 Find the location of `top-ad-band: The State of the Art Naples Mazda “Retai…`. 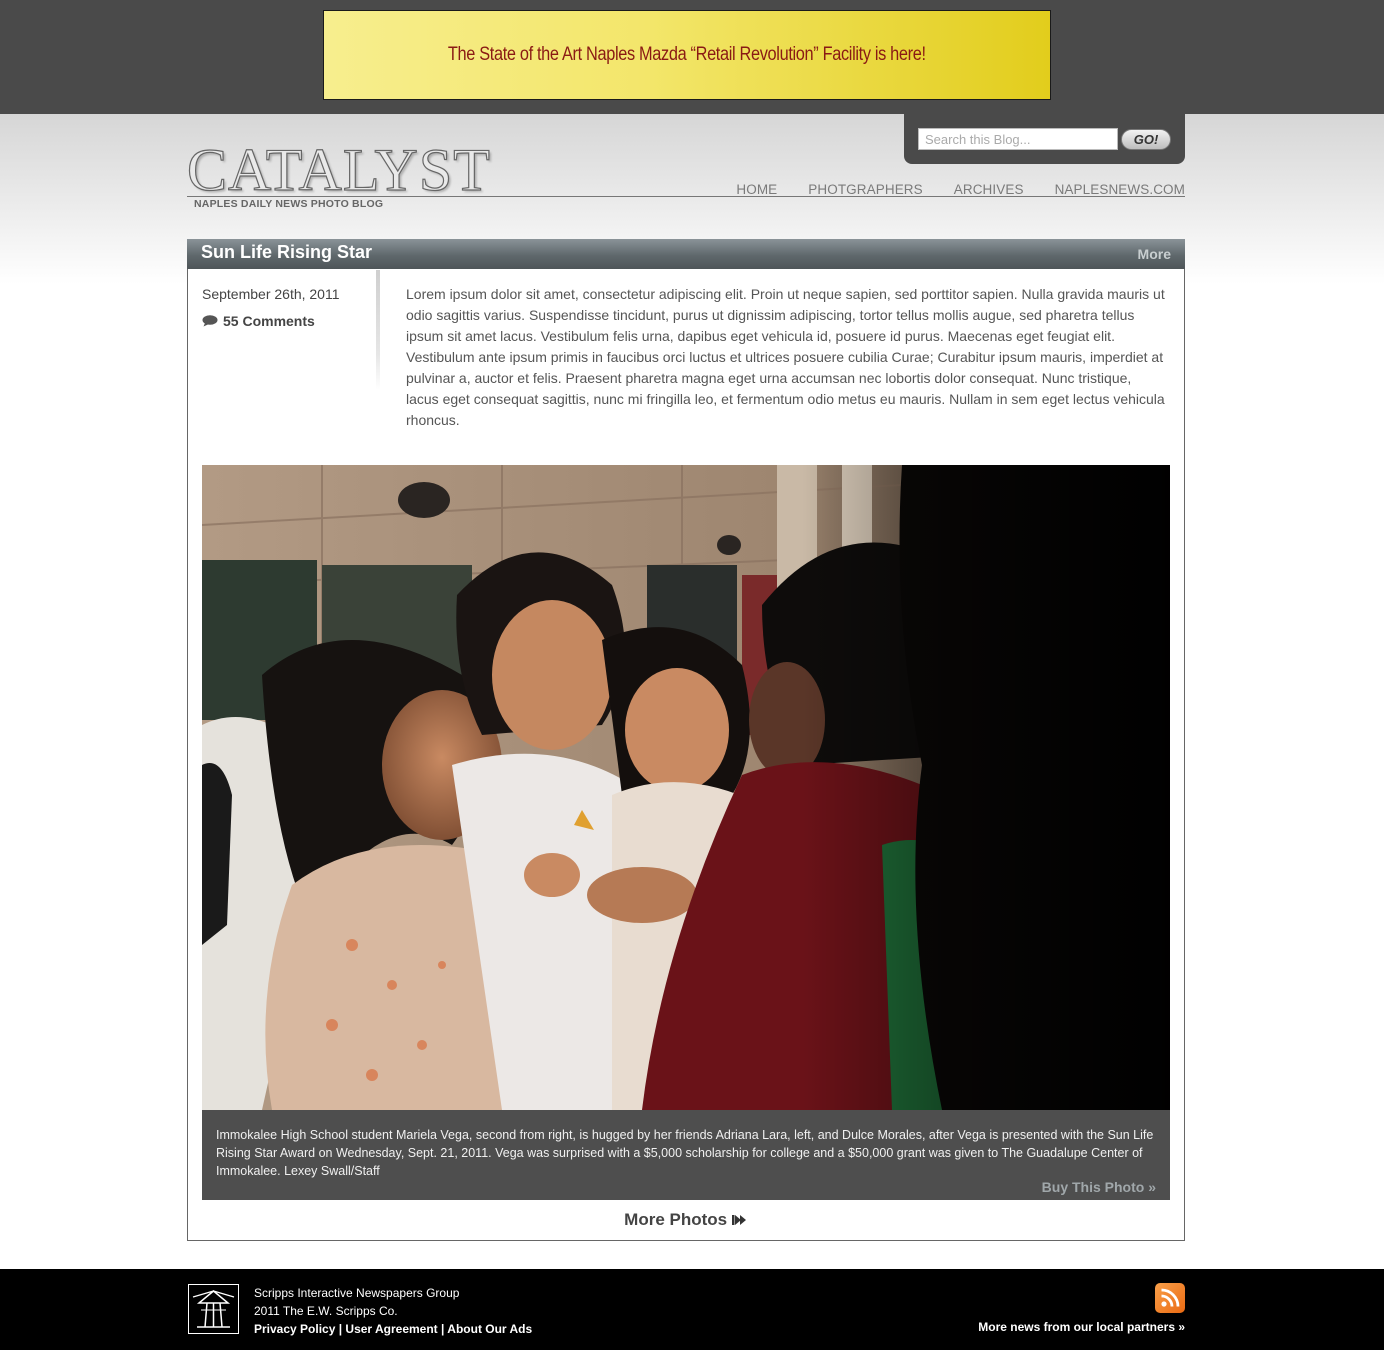

top-ad-band: The State of the Art Naples Mazda “Retai… is located at coordinates (692, 57).